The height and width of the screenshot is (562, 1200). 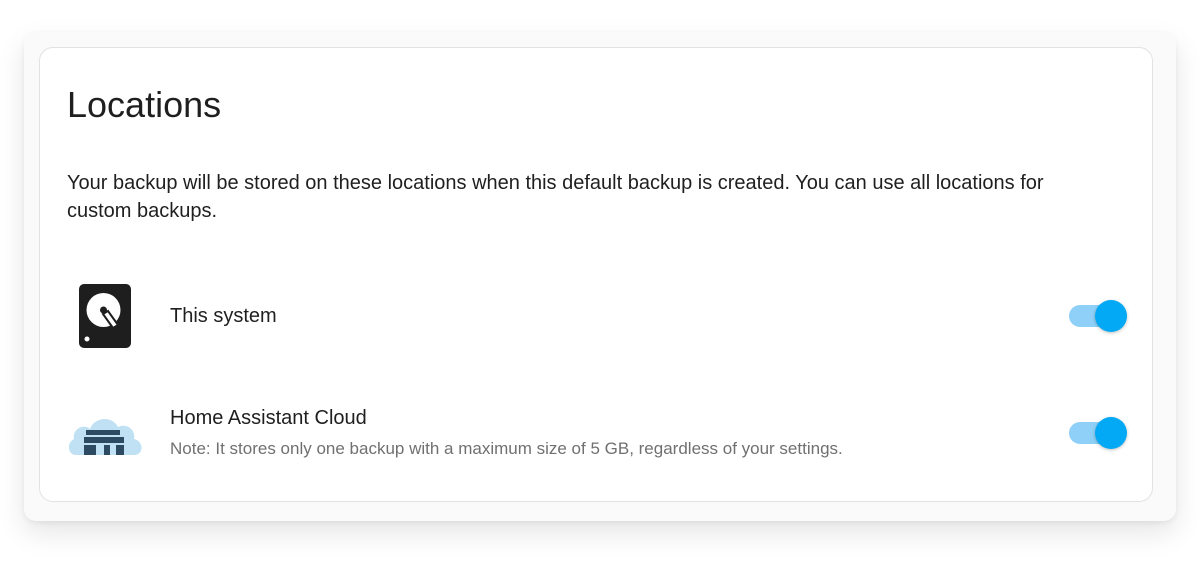 What do you see at coordinates (223, 316) in the screenshot?
I see `location-title: This system` at bounding box center [223, 316].